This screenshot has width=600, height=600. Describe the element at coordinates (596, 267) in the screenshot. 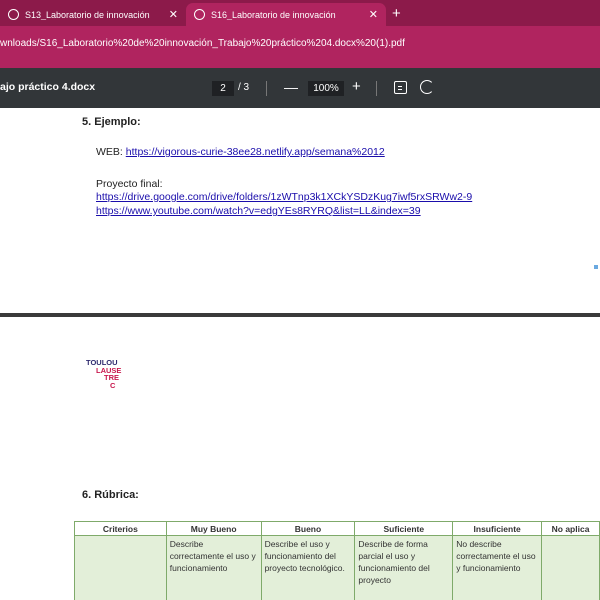

I see `scroll-marker` at that location.